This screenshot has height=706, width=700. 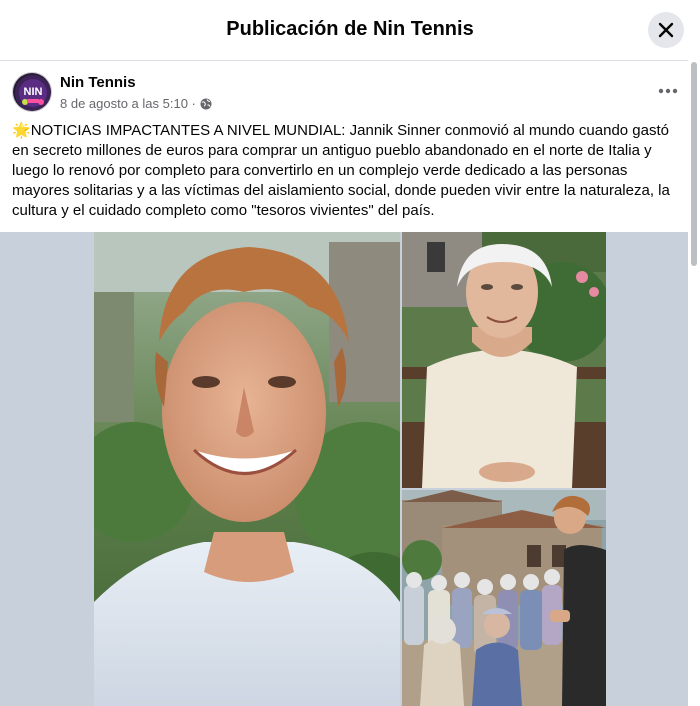 I want to click on scrollbar-thumb, so click(x=694, y=164).